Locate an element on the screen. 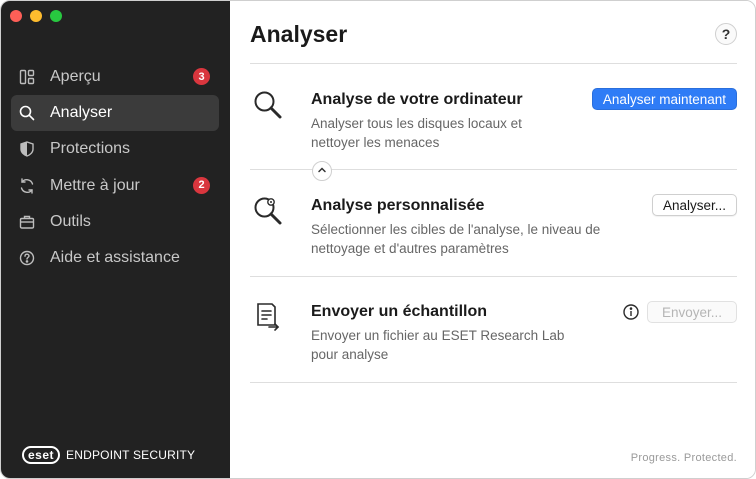 Image resolution: width=756 pixels, height=479 pixels. custom-scan-title: Analyse personnalisée is located at coordinates (398, 205).